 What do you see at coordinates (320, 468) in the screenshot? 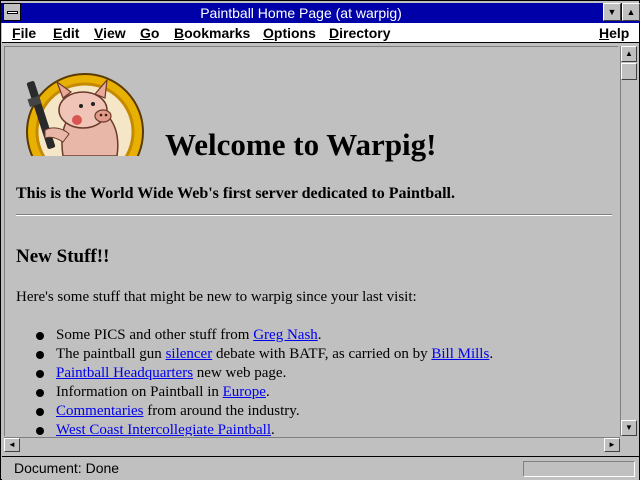
I see `status-bar: Document: Done` at bounding box center [320, 468].